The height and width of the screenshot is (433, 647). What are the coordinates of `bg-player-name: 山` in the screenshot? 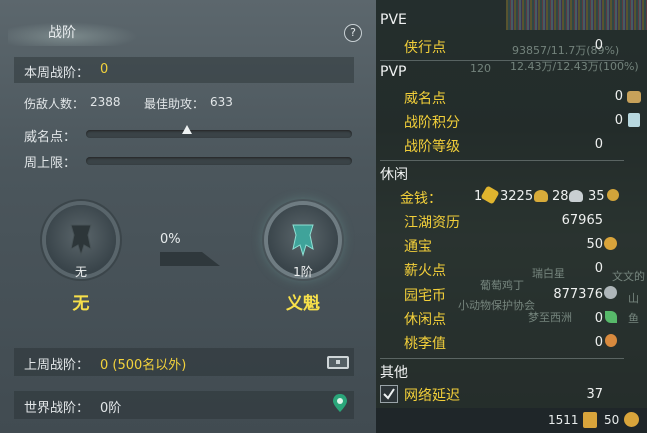 It's located at (633, 298).